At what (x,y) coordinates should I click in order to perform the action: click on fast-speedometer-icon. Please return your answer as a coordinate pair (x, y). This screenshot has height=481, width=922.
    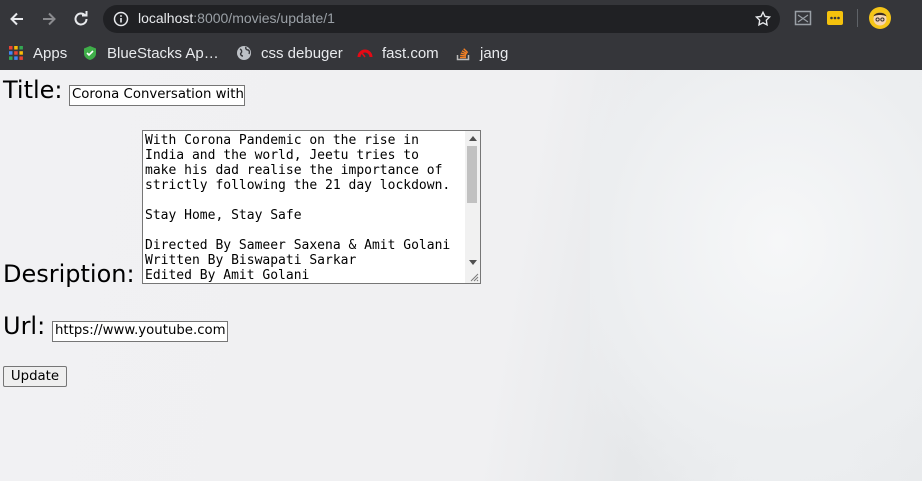
    Looking at the image, I should click on (365, 53).